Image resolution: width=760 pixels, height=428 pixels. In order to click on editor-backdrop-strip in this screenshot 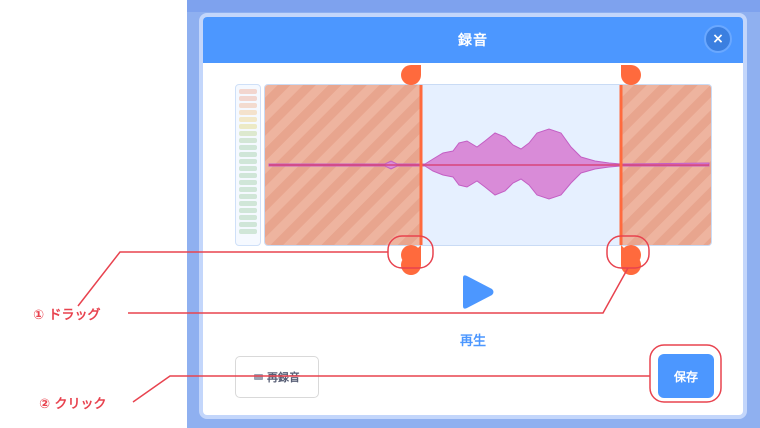, I will do `click(473, 6)`.